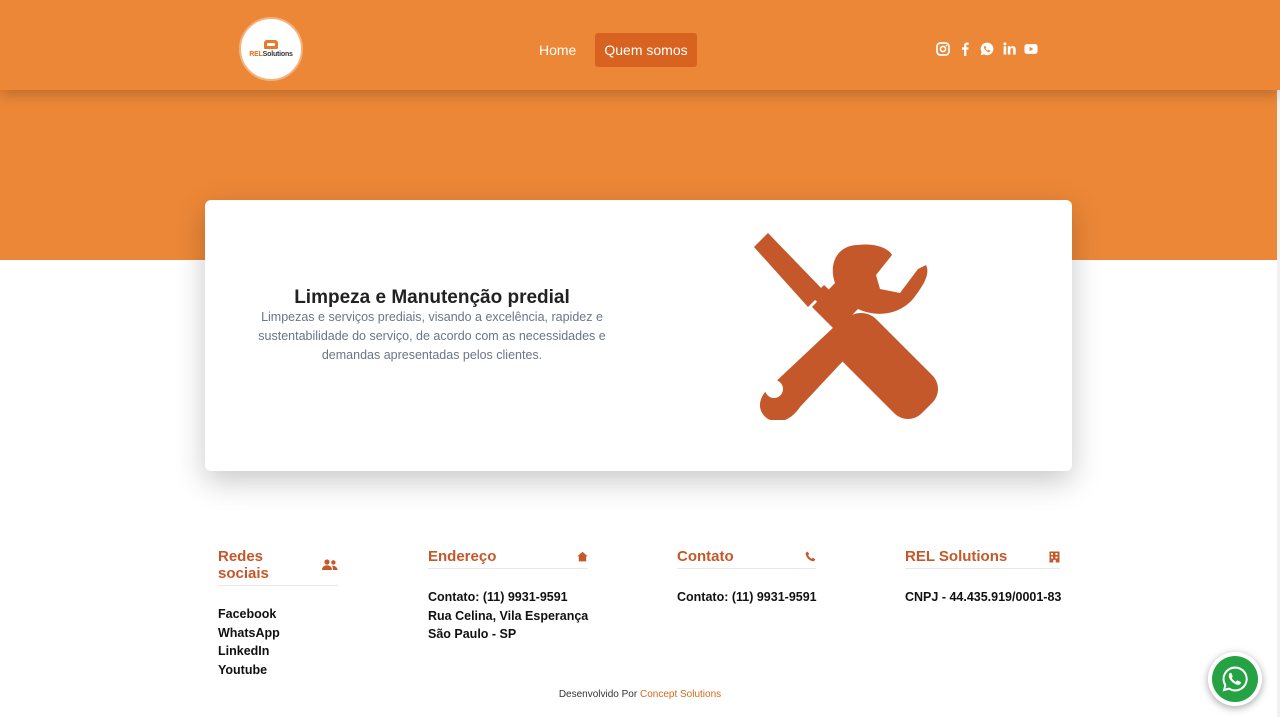 The height and width of the screenshot is (717, 1280). Describe the element at coordinates (278, 567) in the screenshot. I see `footer-col-header: Redes sociais` at that location.